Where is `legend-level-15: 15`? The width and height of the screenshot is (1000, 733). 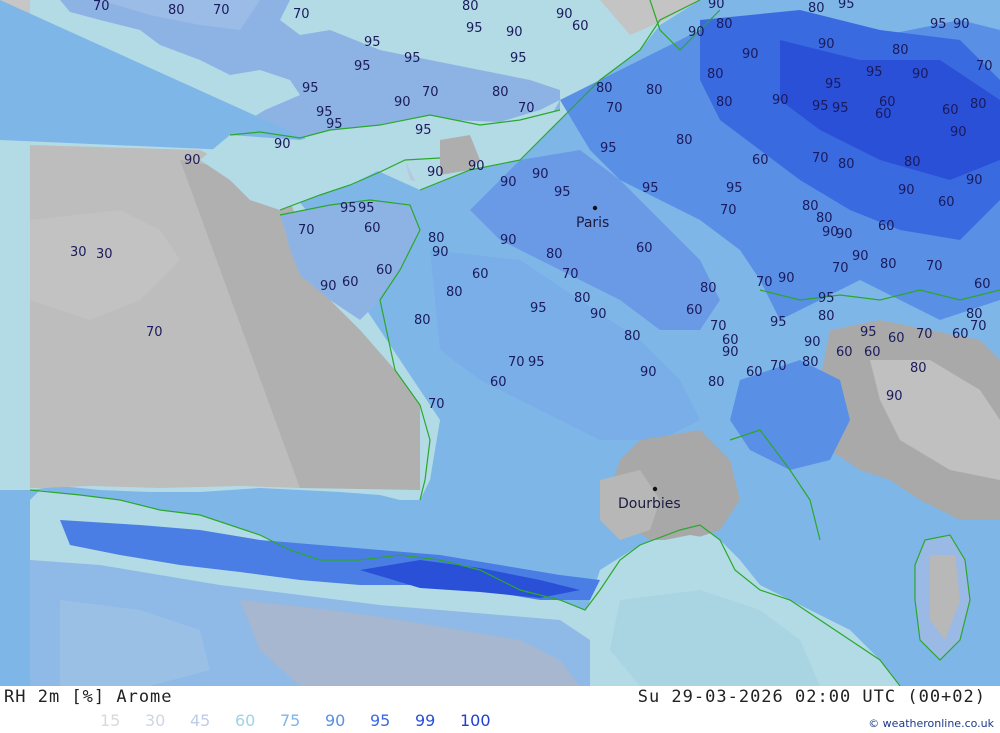 legend-level-15: 15 is located at coordinates (110, 720).